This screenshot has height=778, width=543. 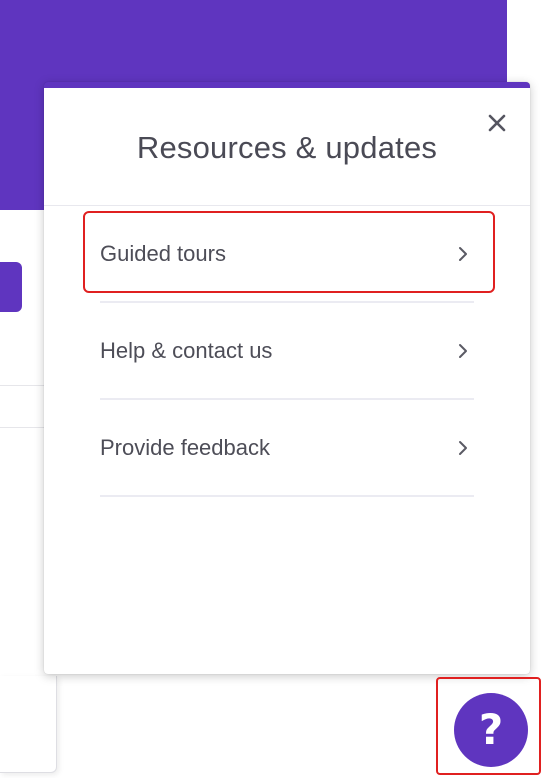 What do you see at coordinates (186, 350) in the screenshot?
I see `menu-item-label: Help & contact us` at bounding box center [186, 350].